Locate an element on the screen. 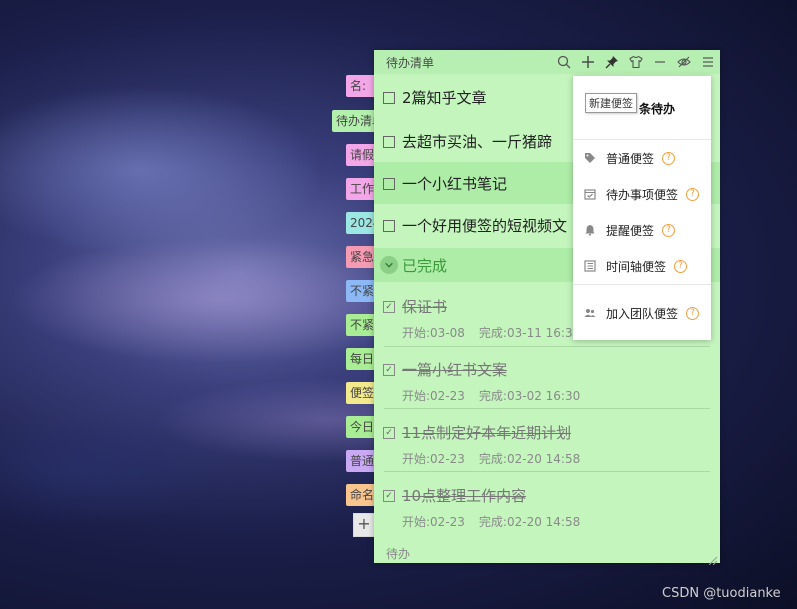 This screenshot has height=609, width=797. new-note-tooltip: 新建便签 is located at coordinates (611, 103).